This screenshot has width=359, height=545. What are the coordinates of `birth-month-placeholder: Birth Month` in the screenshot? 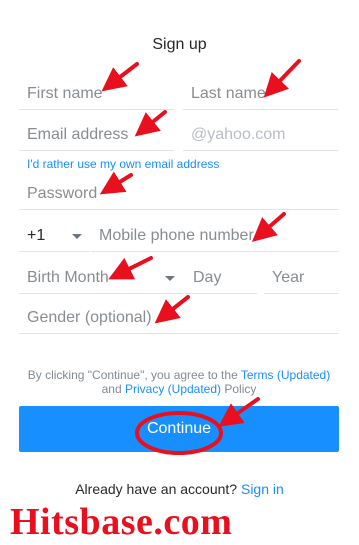 It's located at (68, 277).